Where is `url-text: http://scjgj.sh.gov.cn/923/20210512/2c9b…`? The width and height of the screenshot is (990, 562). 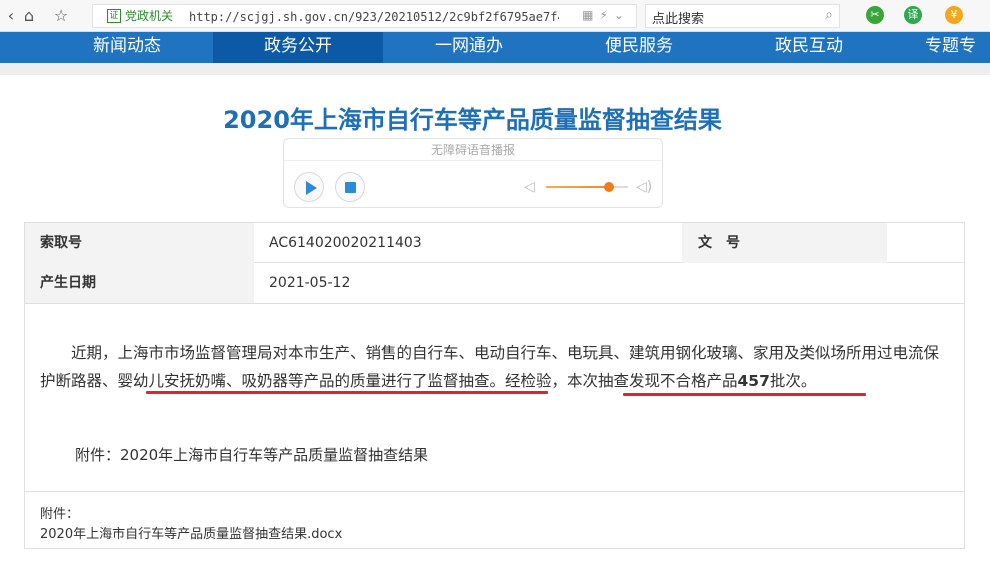 url-text: http://scjgj.sh.gov.cn/923/20210512/2c9b… is located at coordinates (374, 17).